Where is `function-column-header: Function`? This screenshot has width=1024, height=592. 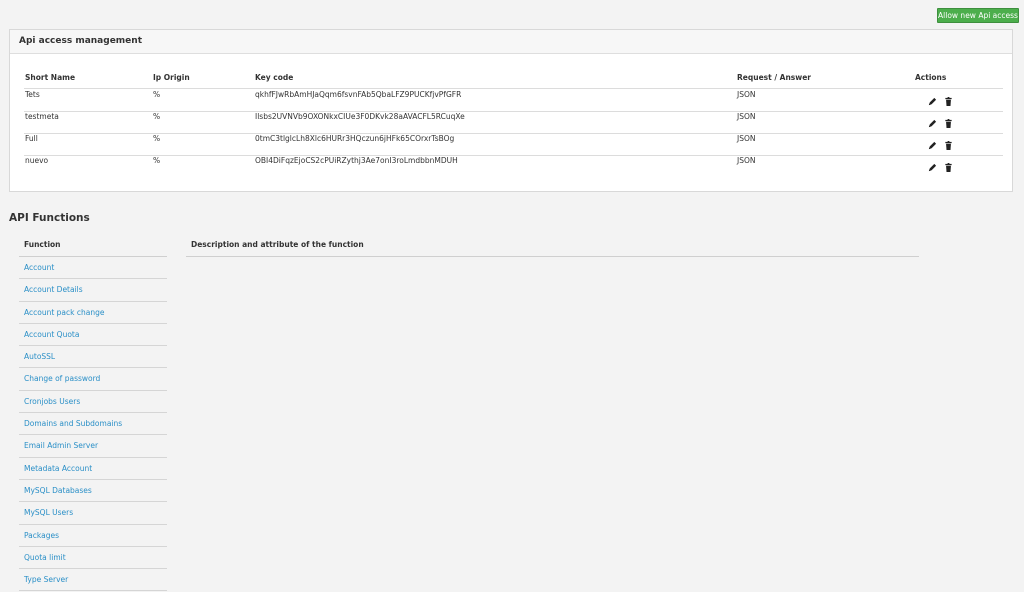
function-column-header: Function is located at coordinates (42, 244).